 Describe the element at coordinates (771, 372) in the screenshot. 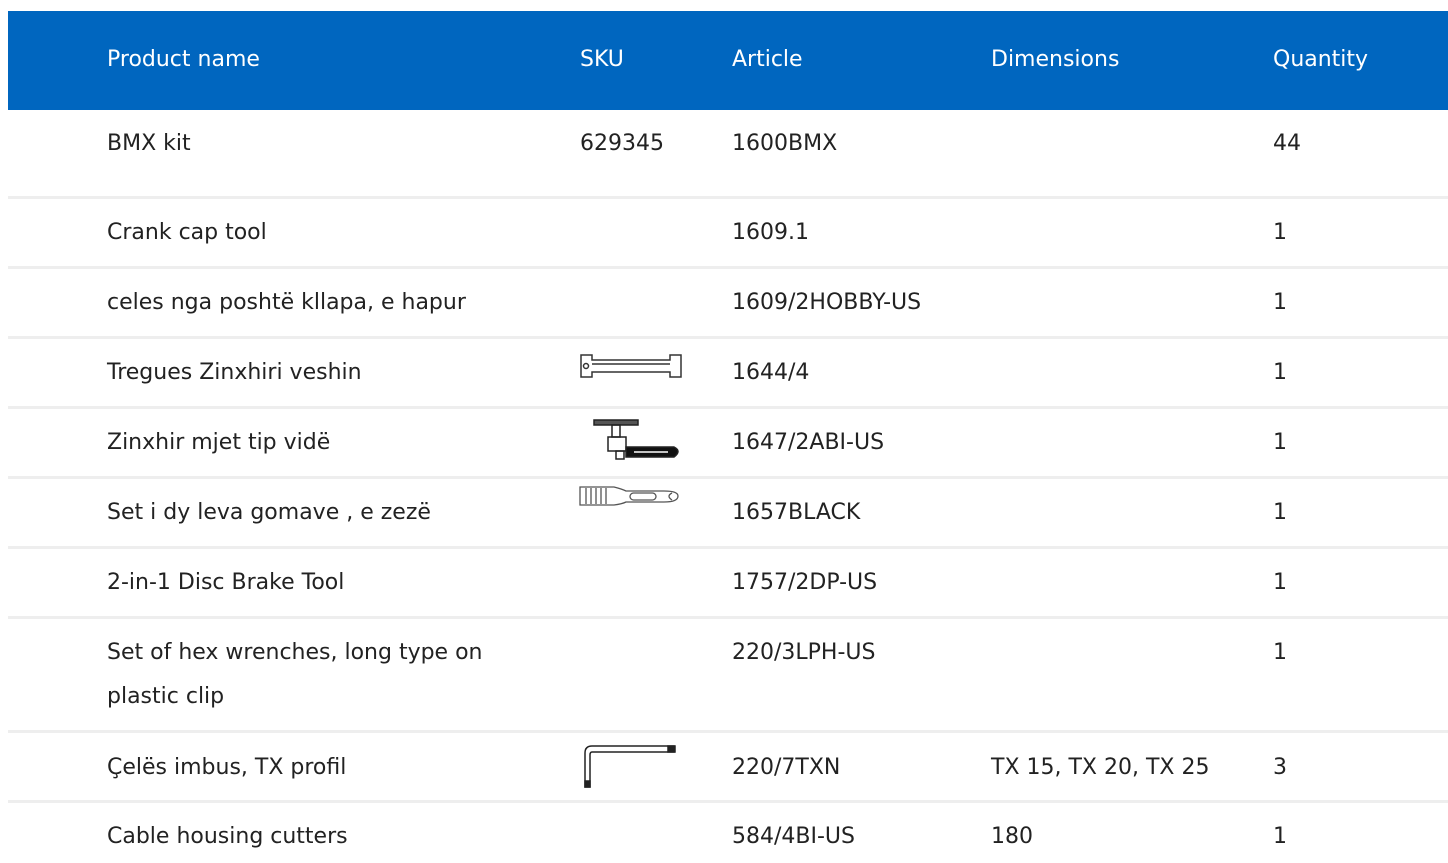

I see `product-article: 1644/4` at that location.